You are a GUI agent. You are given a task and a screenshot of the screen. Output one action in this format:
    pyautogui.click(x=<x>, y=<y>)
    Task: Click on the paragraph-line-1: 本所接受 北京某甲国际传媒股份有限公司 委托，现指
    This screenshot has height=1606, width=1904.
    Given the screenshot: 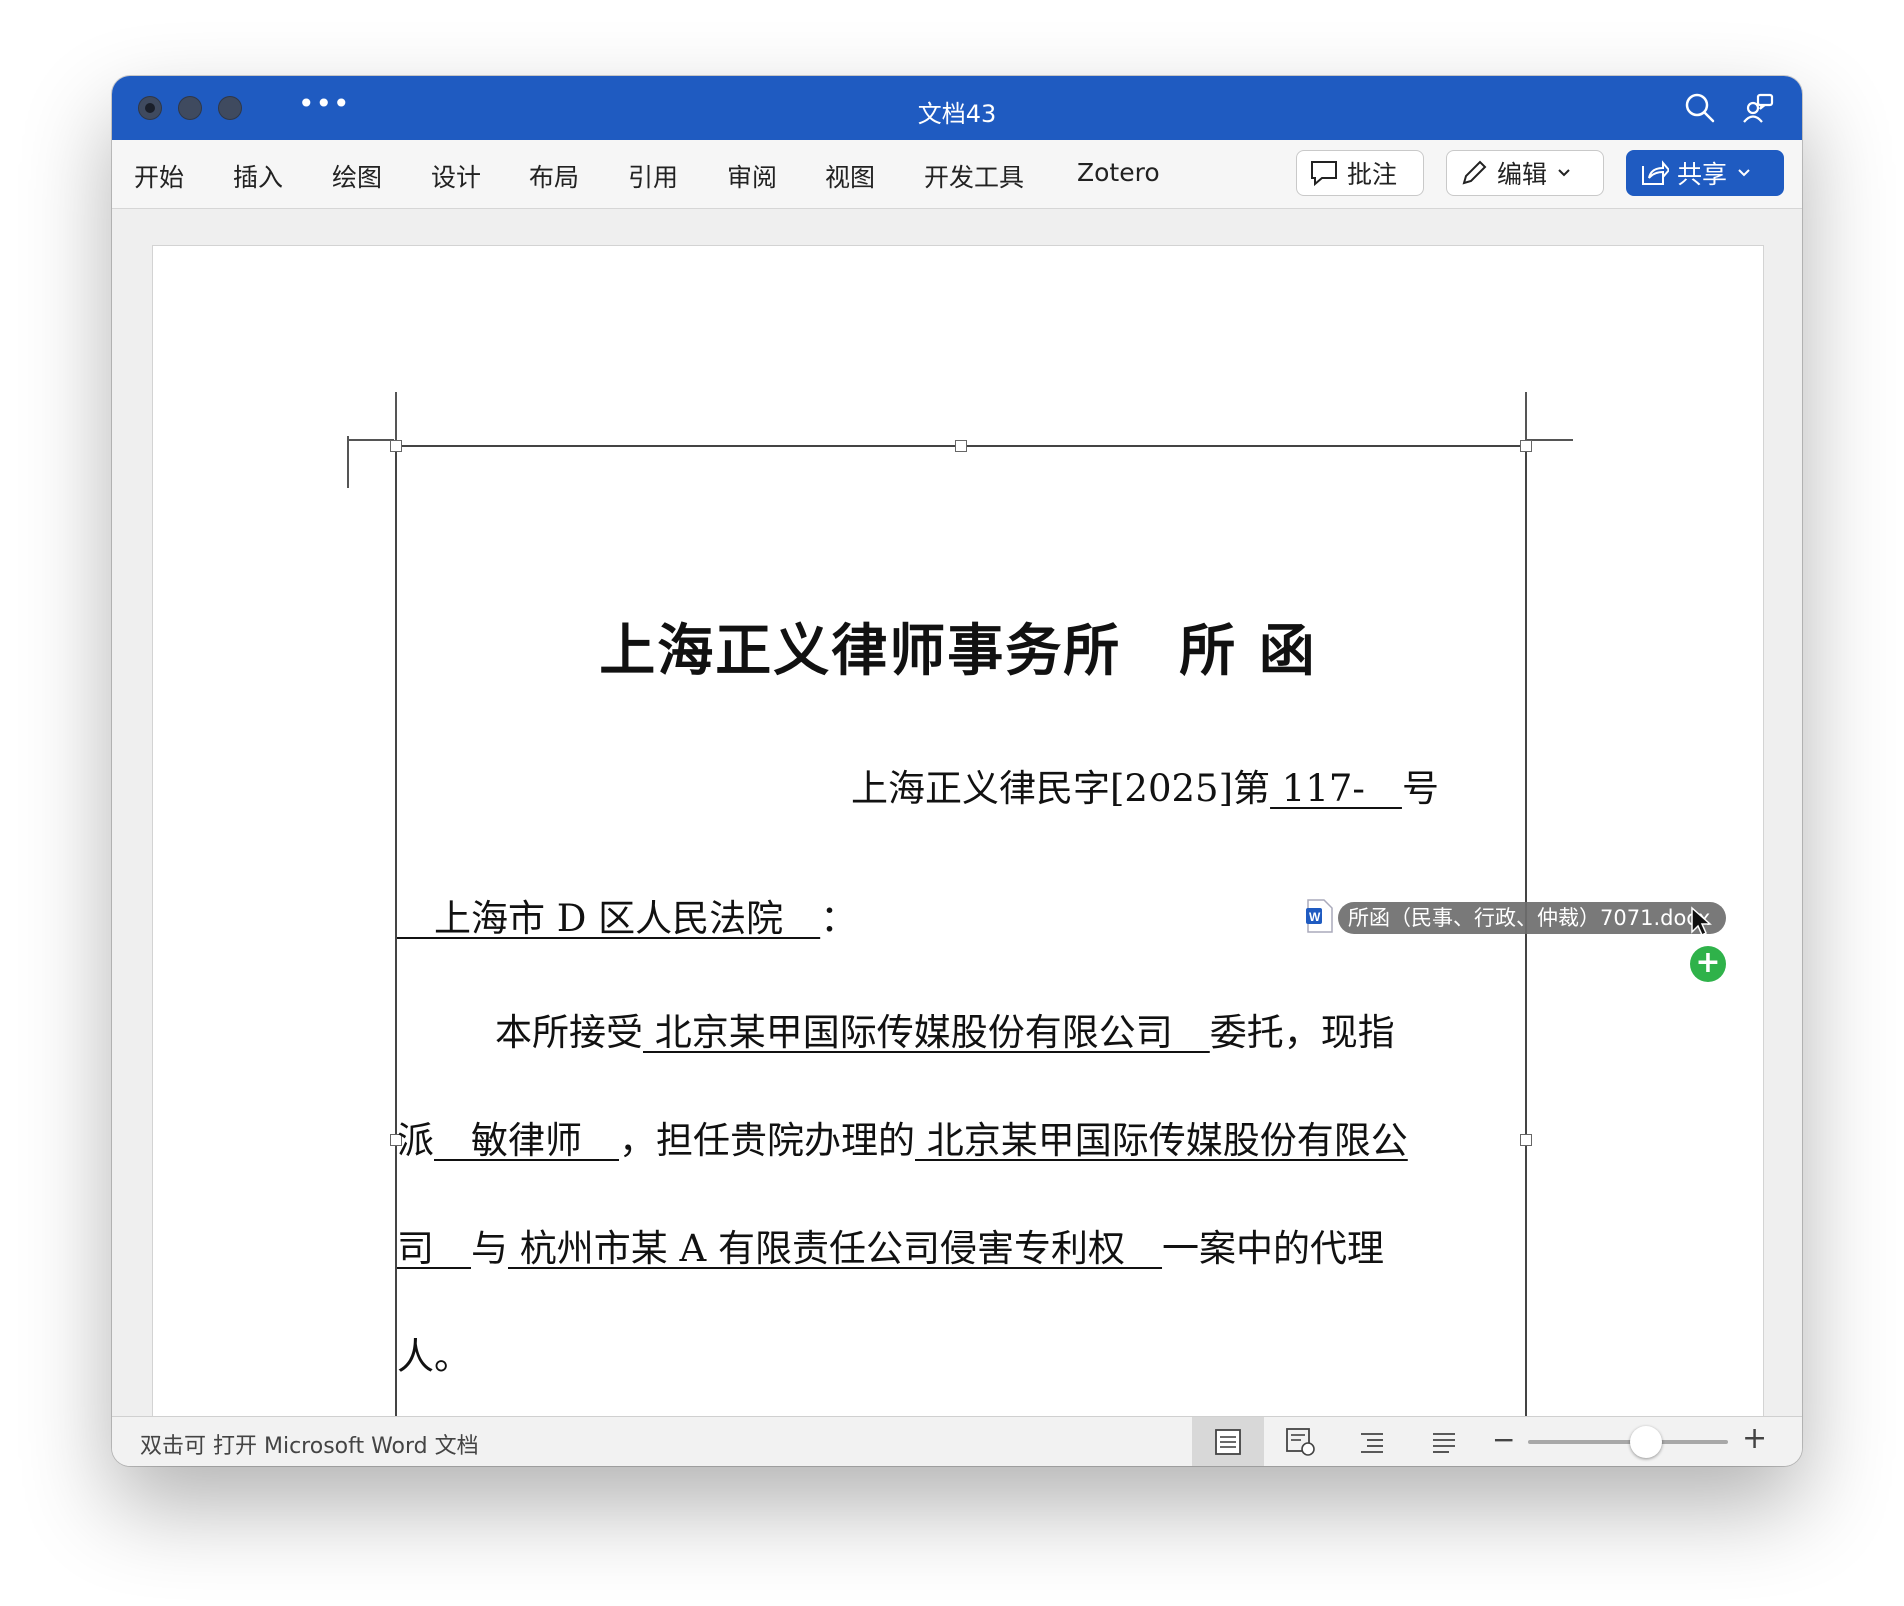 What is the action you would take?
    pyautogui.click(x=945, y=1029)
    